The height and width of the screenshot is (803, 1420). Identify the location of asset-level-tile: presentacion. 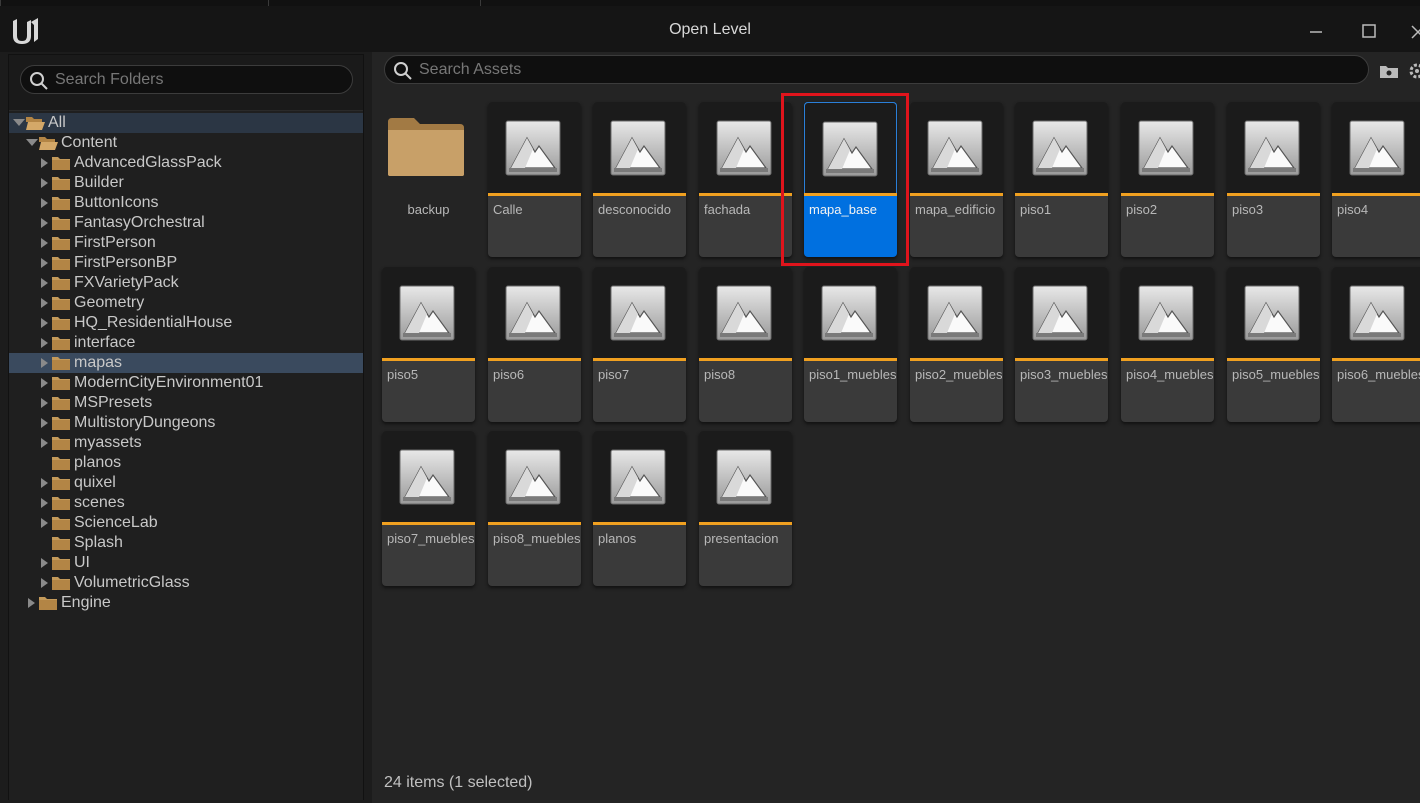
(745, 508).